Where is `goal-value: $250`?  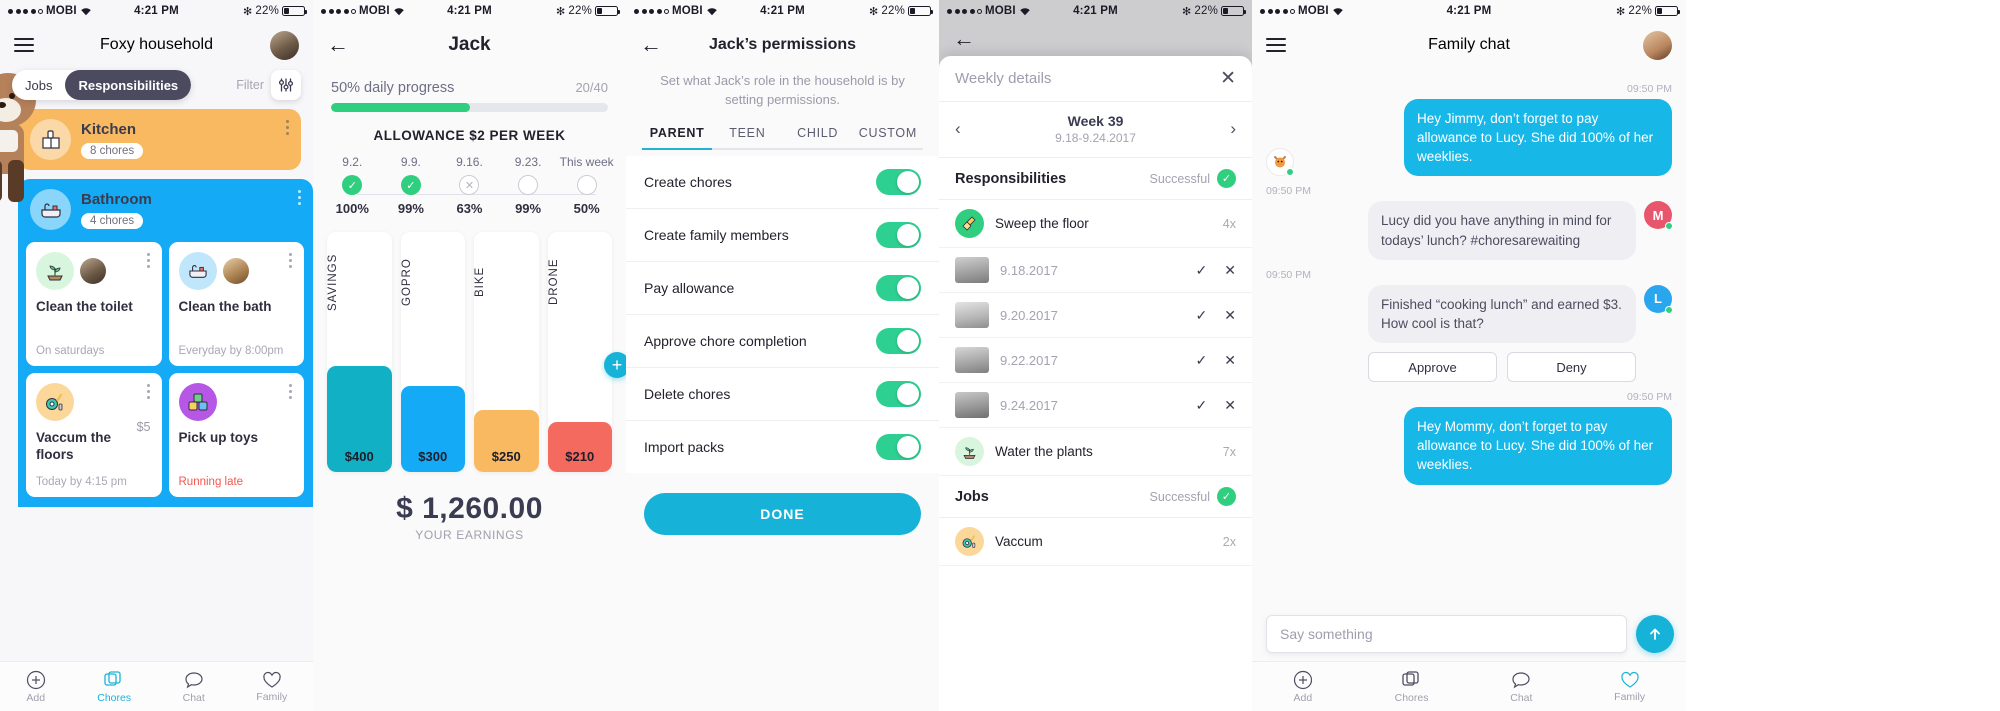
goal-value: $250 is located at coordinates (506, 456).